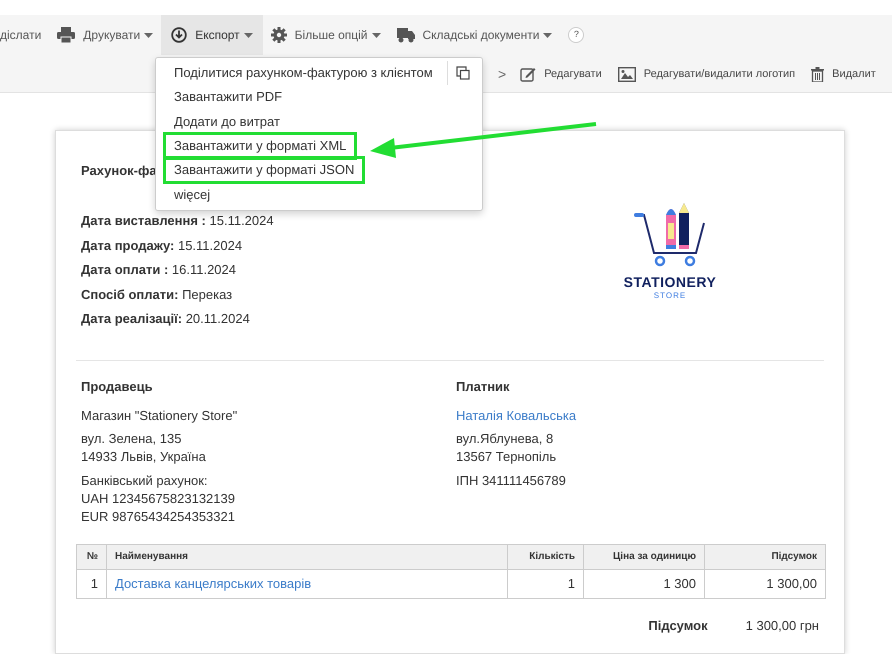  Describe the element at coordinates (511, 481) in the screenshot. I see `tax-id-text: ІПН 341111456789` at that location.